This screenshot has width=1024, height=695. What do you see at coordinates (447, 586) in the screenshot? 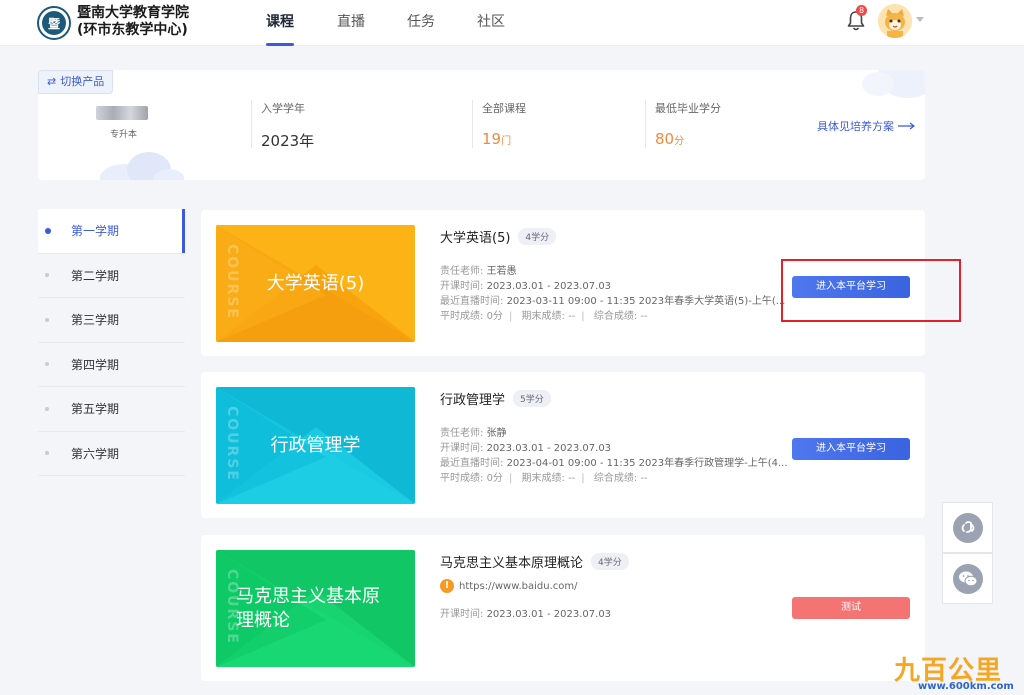
I see `warning-icon: !` at bounding box center [447, 586].